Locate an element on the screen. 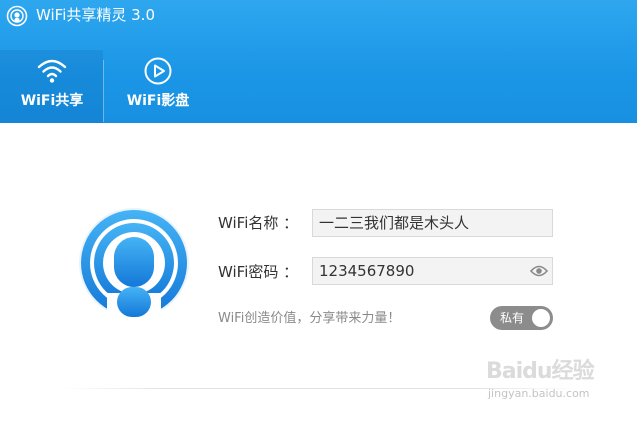  toggle-knob is located at coordinates (541, 318).